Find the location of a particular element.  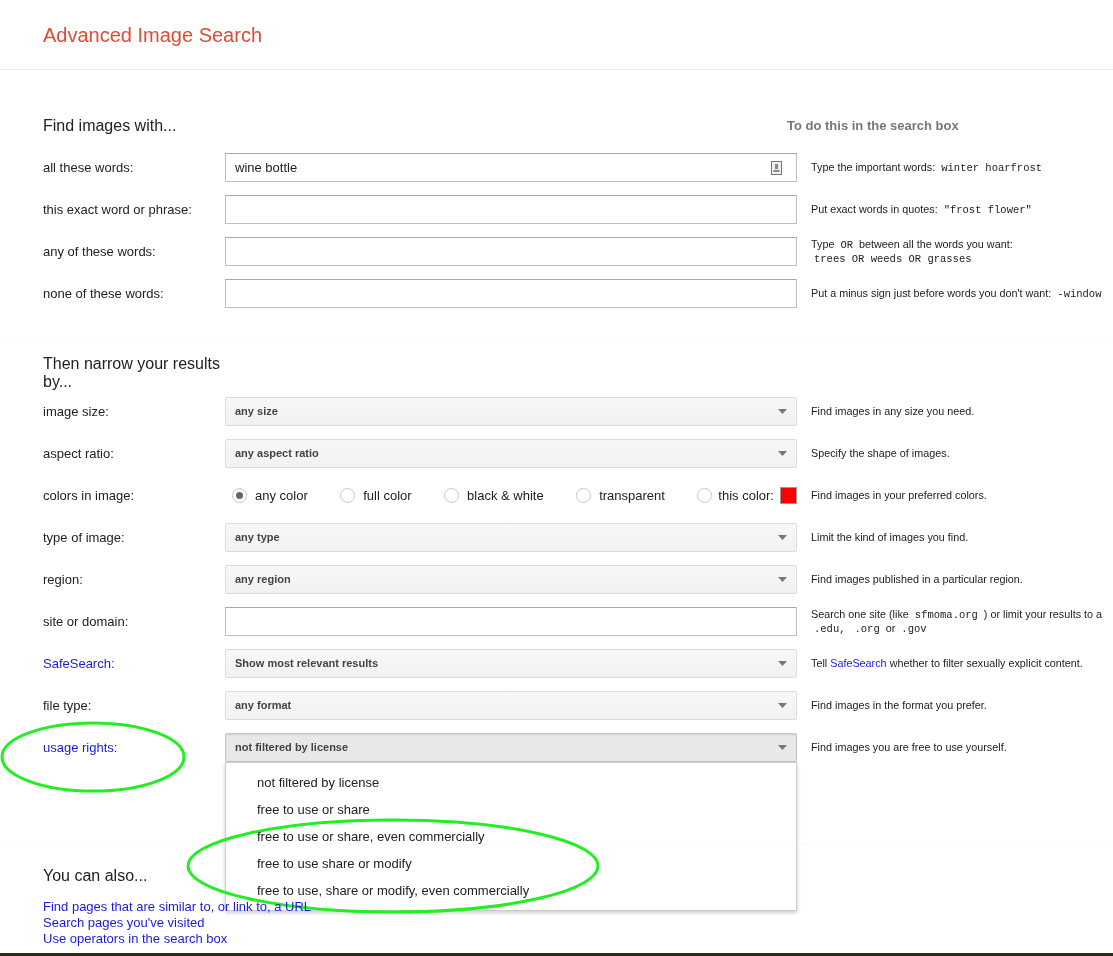

field-label: all these words: is located at coordinates (89, 167).